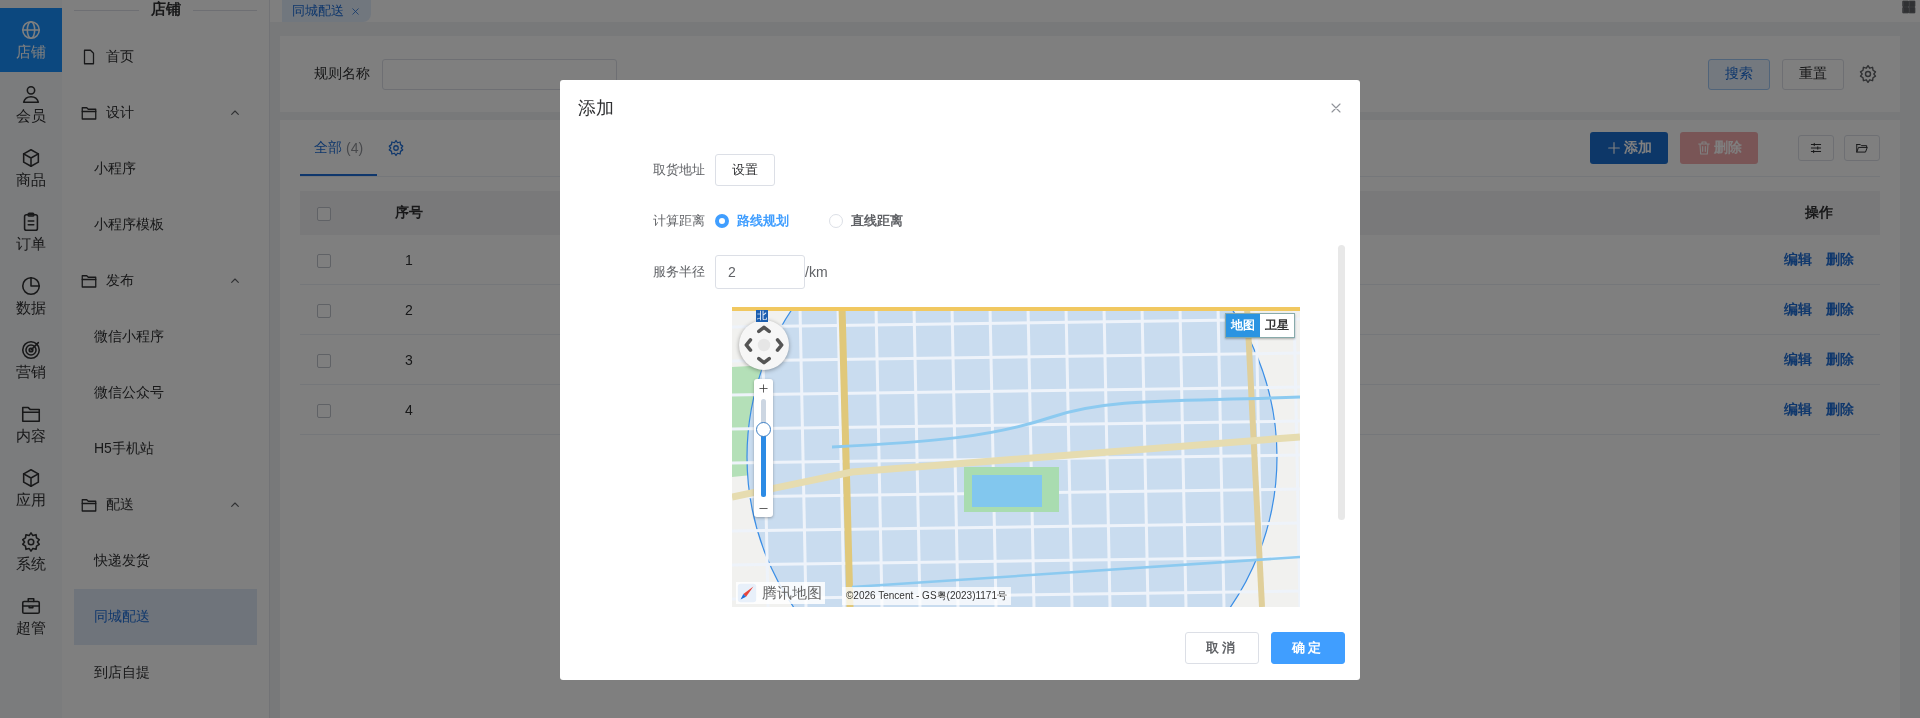 The image size is (1920, 718). I want to click on sidebar-item: 小程序, so click(165, 169).